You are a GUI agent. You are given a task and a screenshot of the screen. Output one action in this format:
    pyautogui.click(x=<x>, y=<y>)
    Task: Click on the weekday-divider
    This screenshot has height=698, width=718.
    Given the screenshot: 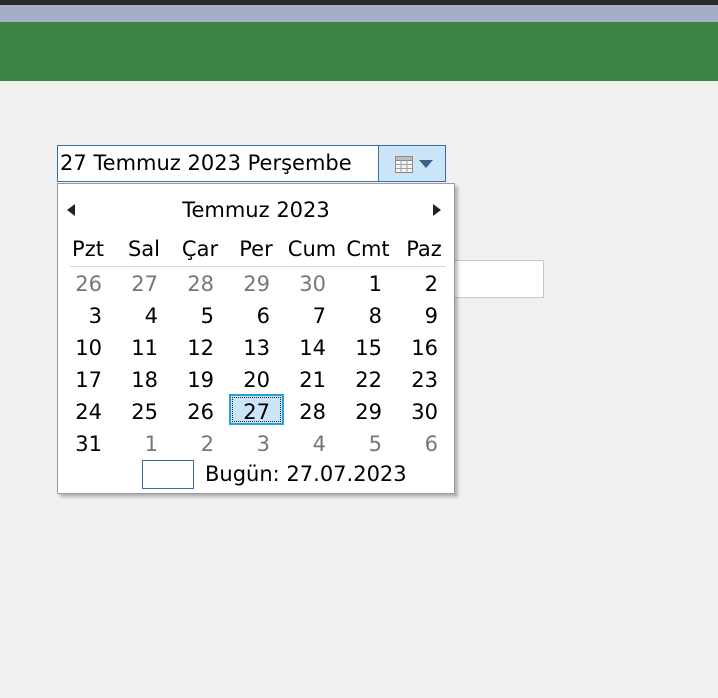 What is the action you would take?
    pyautogui.click(x=258, y=266)
    